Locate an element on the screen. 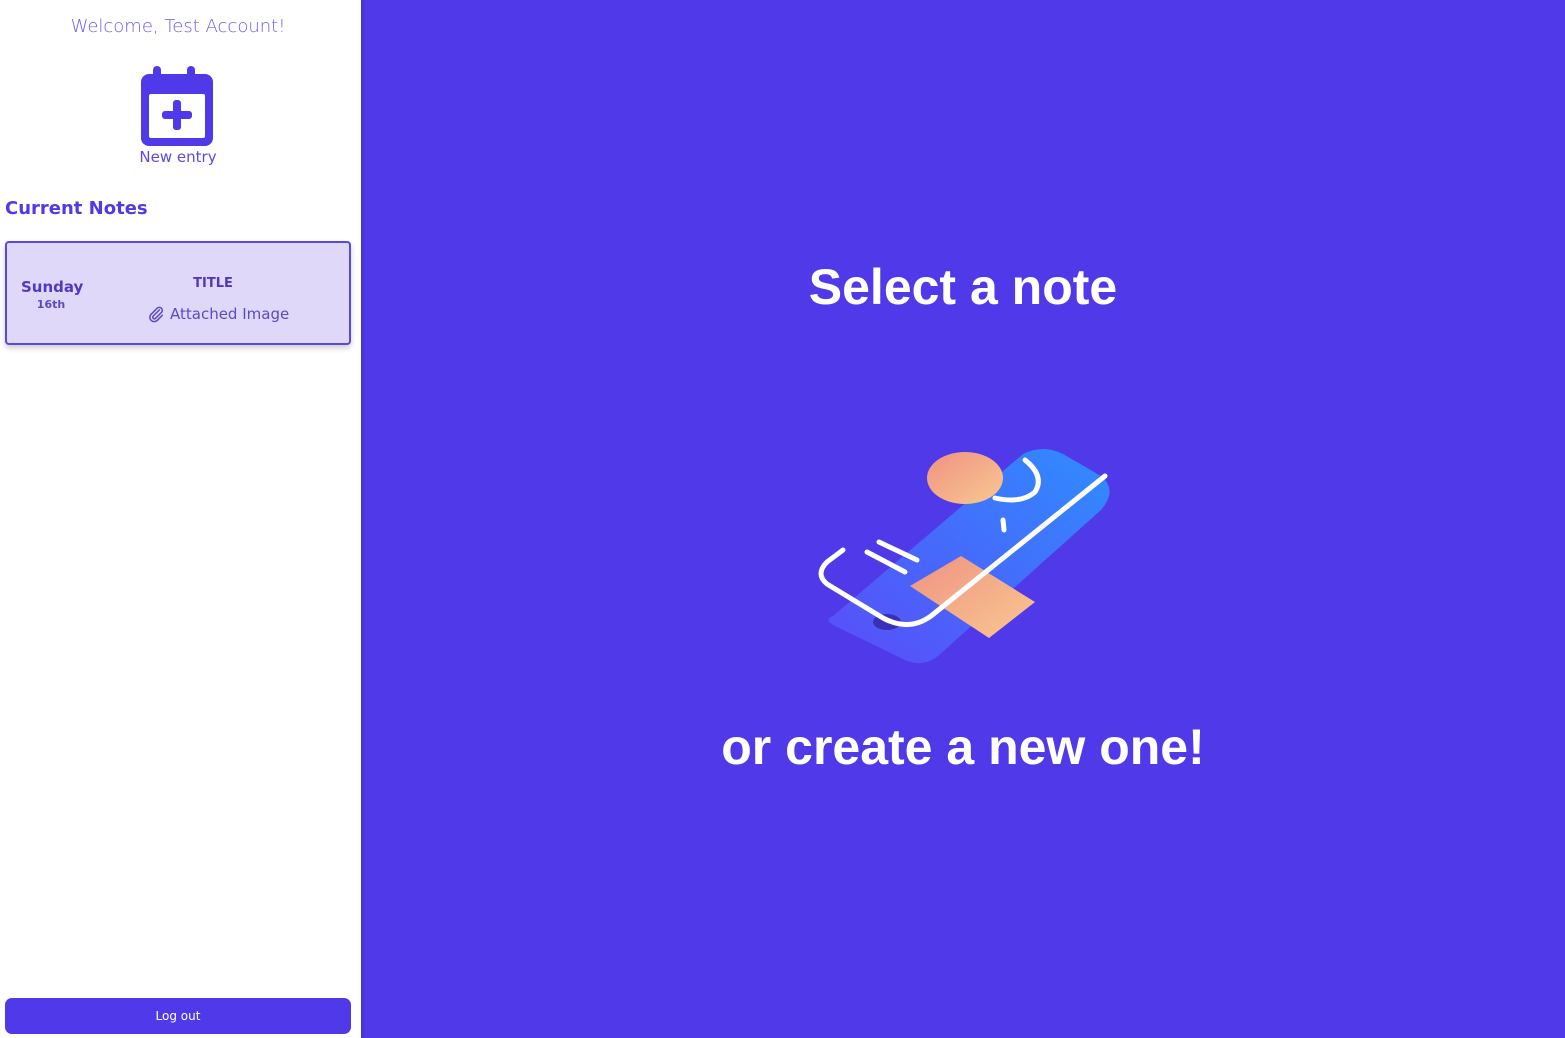 This screenshot has height=1038, width=1565. note-attachment: Attached Image is located at coordinates (227, 314).